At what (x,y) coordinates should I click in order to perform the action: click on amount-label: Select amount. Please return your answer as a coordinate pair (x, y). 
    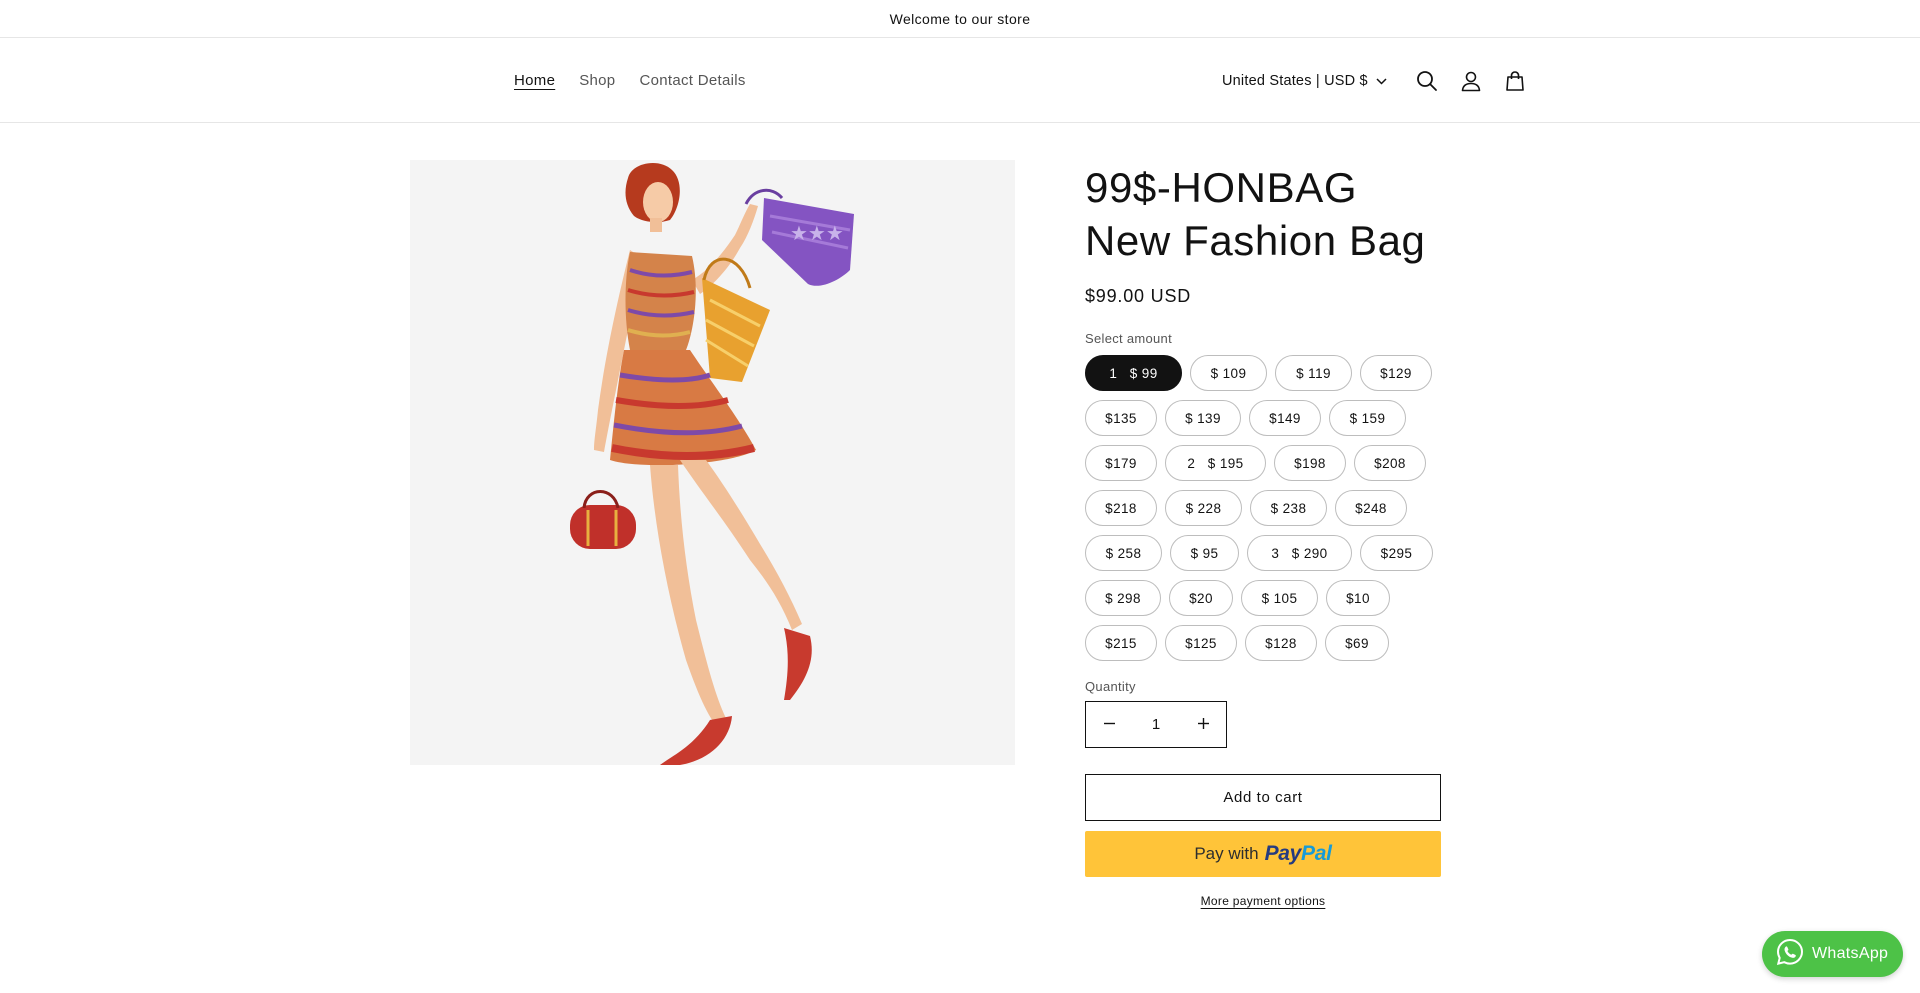
    Looking at the image, I should click on (1129, 338).